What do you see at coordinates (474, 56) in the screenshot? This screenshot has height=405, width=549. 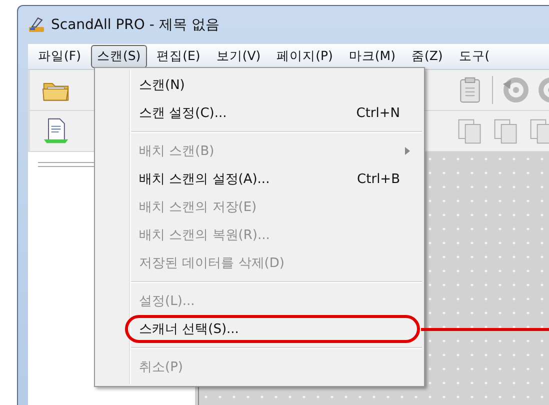 I see `menu-item: 도구(` at bounding box center [474, 56].